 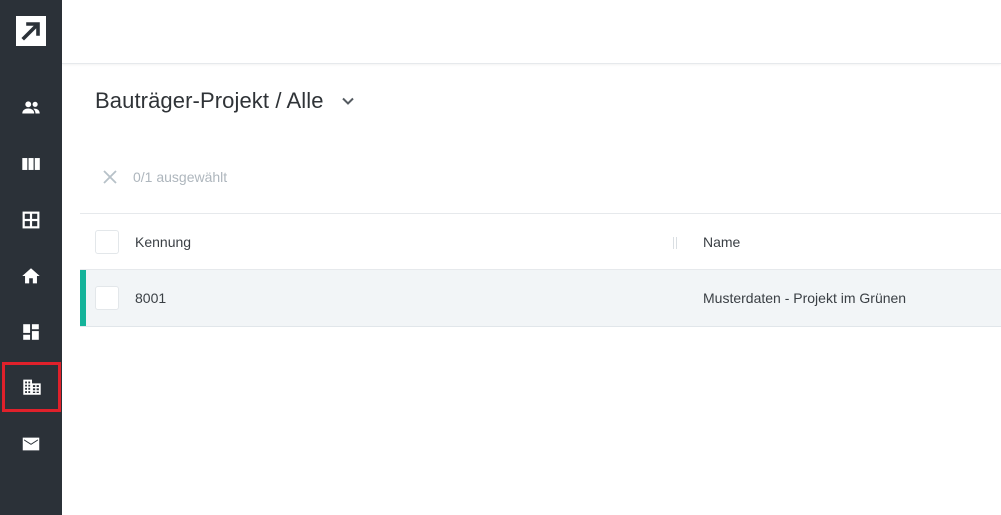 I want to click on chevron-down-icon, so click(x=347, y=101).